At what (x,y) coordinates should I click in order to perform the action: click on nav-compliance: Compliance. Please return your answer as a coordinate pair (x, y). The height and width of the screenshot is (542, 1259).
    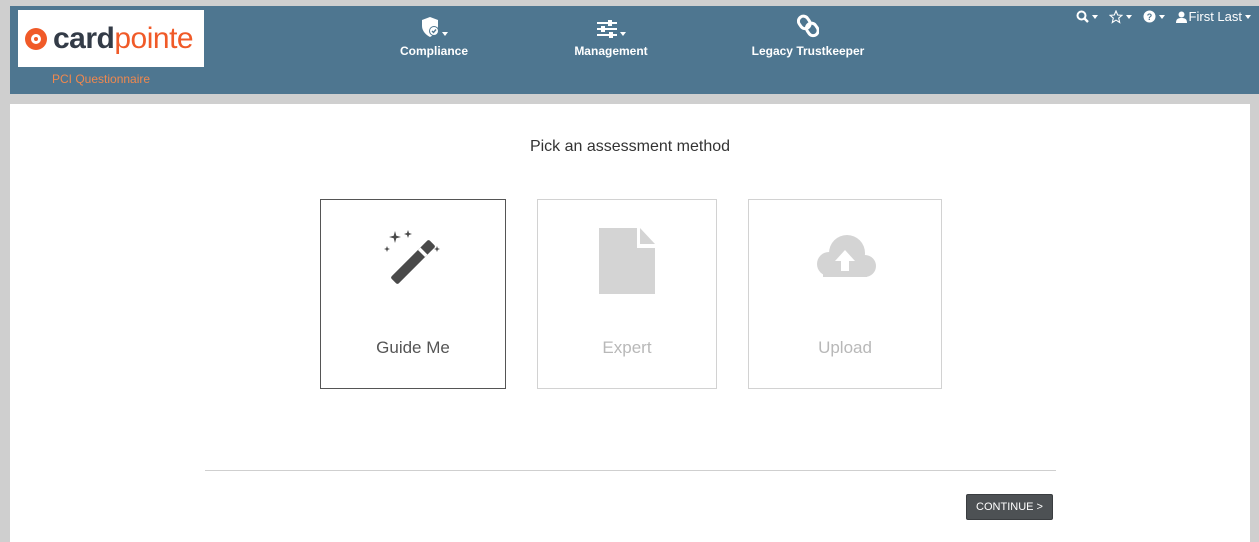
    Looking at the image, I should click on (434, 34).